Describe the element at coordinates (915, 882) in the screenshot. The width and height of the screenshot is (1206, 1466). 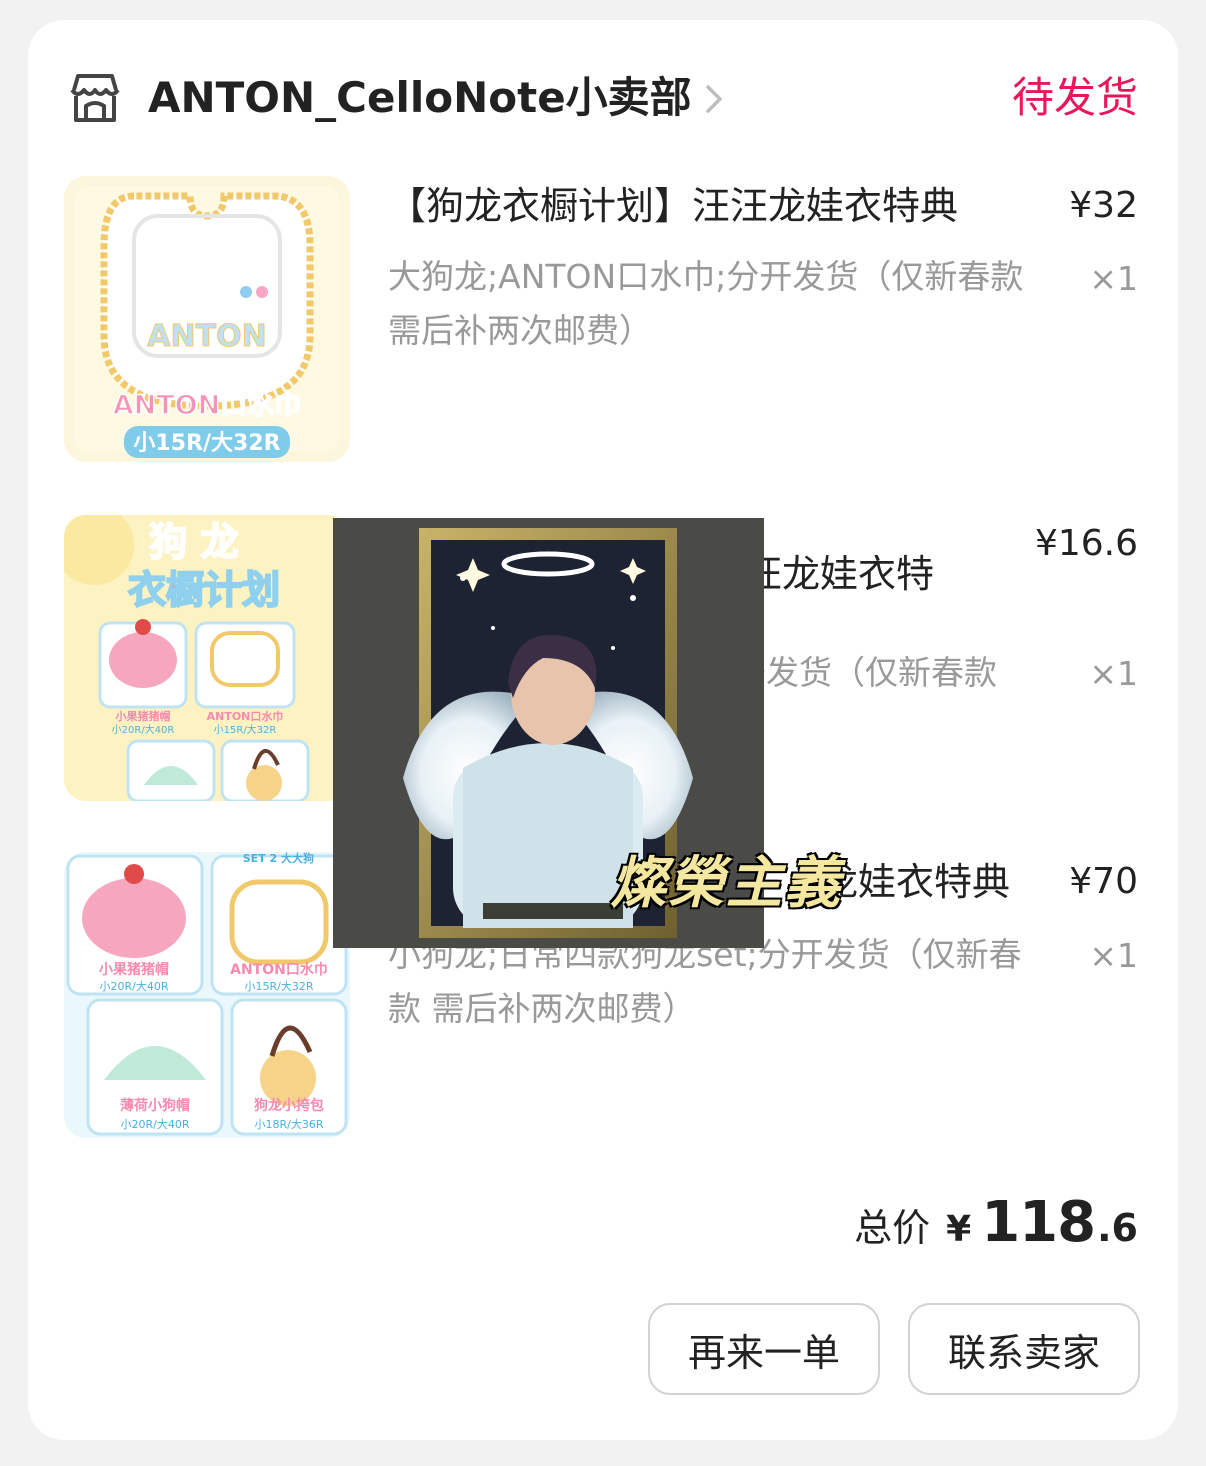
I see `item-title-3: 龙娃衣特典` at that location.